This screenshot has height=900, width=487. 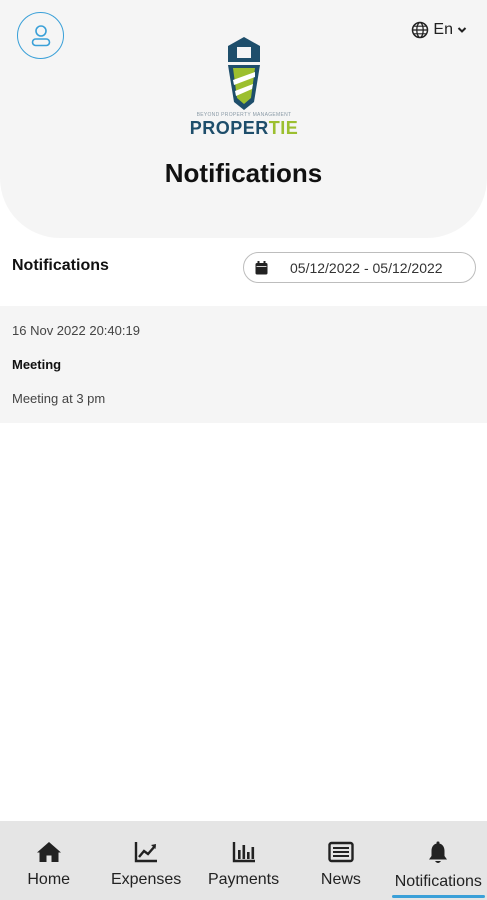 What do you see at coordinates (243, 879) in the screenshot?
I see `nav-label-payments: Payments` at bounding box center [243, 879].